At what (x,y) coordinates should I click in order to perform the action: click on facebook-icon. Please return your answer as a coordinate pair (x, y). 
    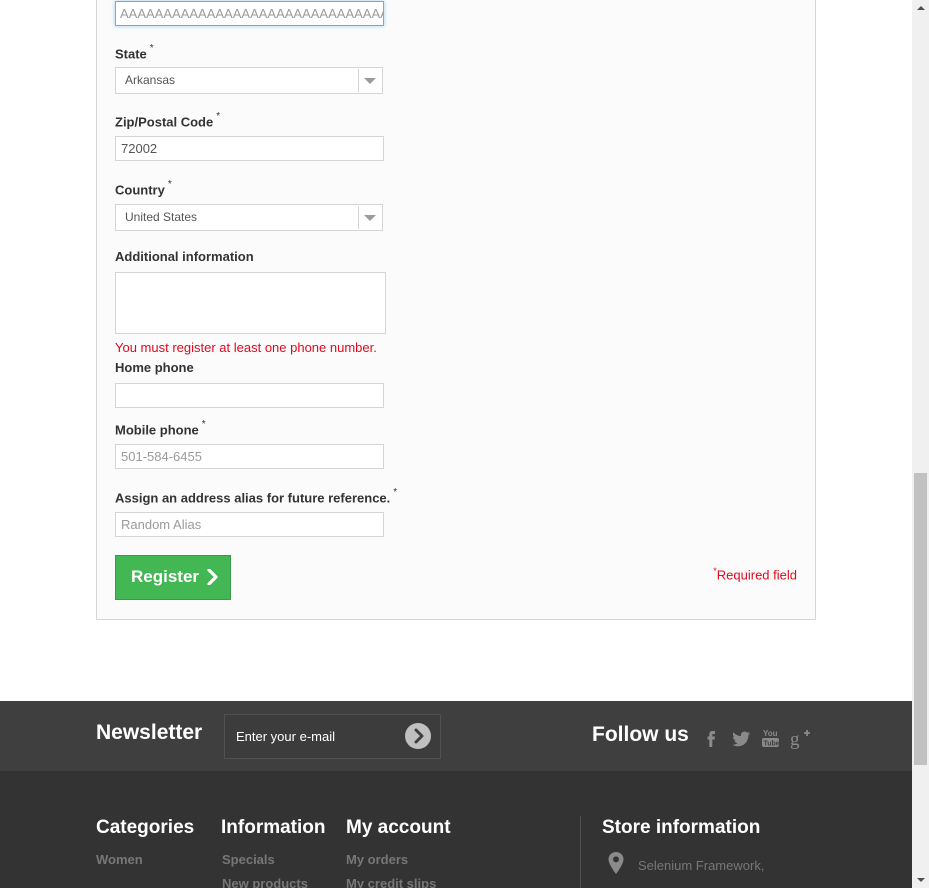
    Looking at the image, I should click on (711, 738).